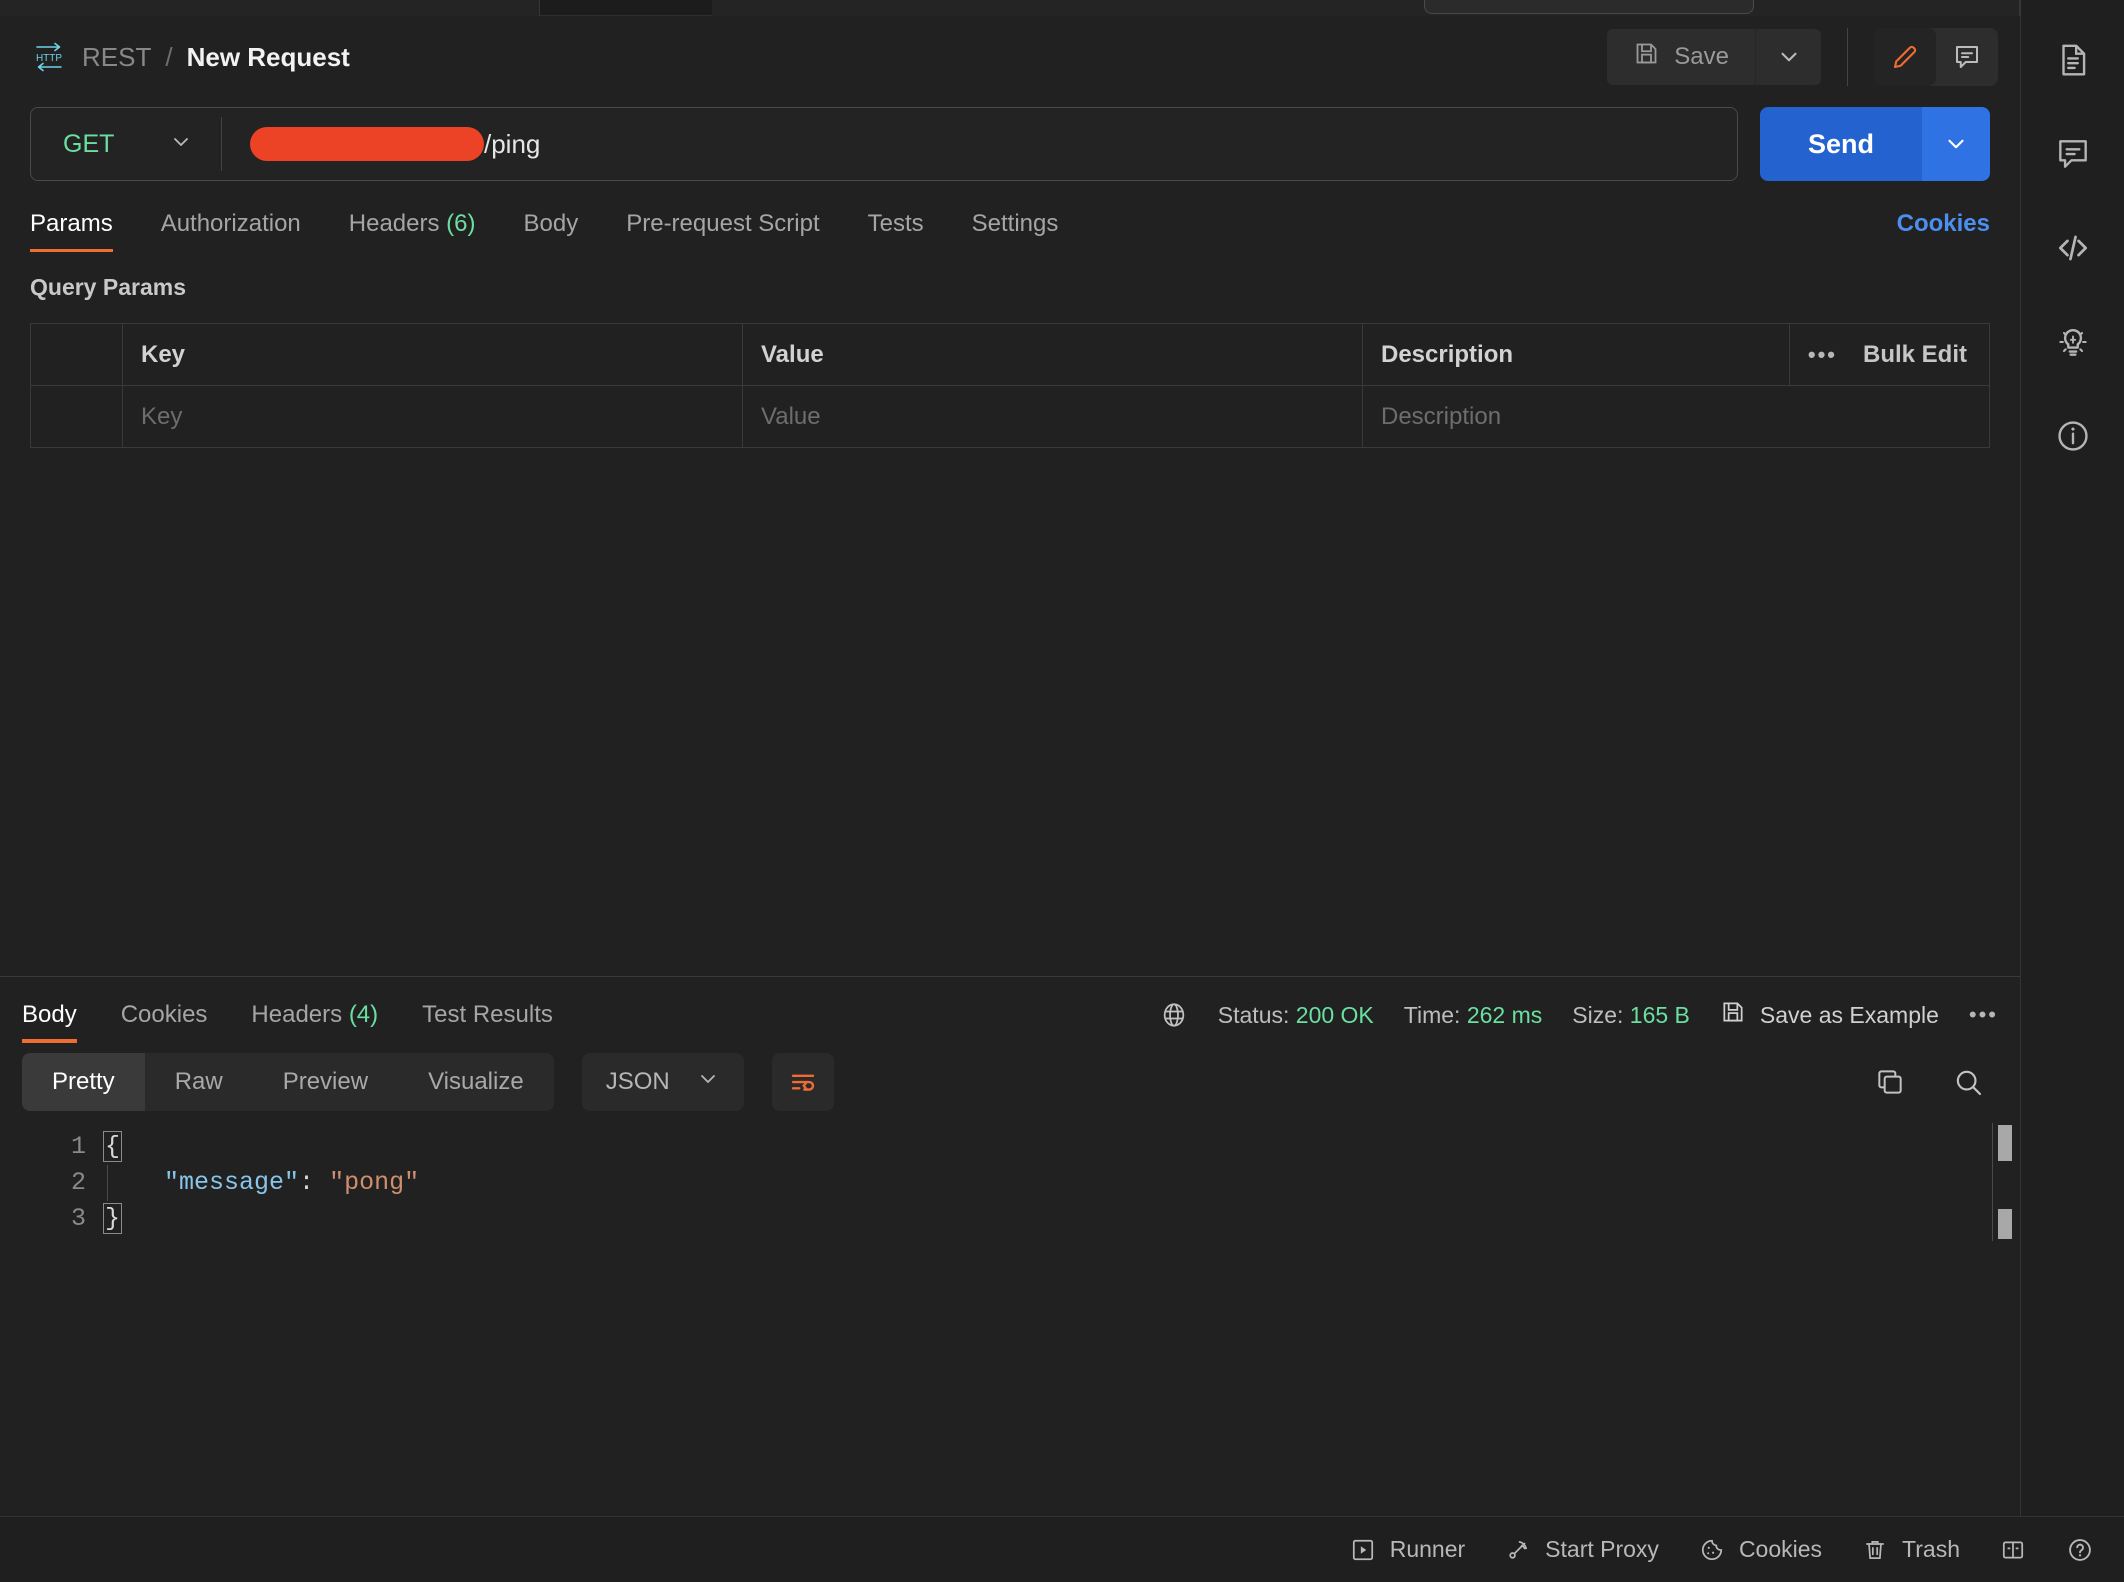 The height and width of the screenshot is (1582, 2124). I want to click on table-header-row: Key Value Description ••• Bulk Edit, so click(1010, 354).